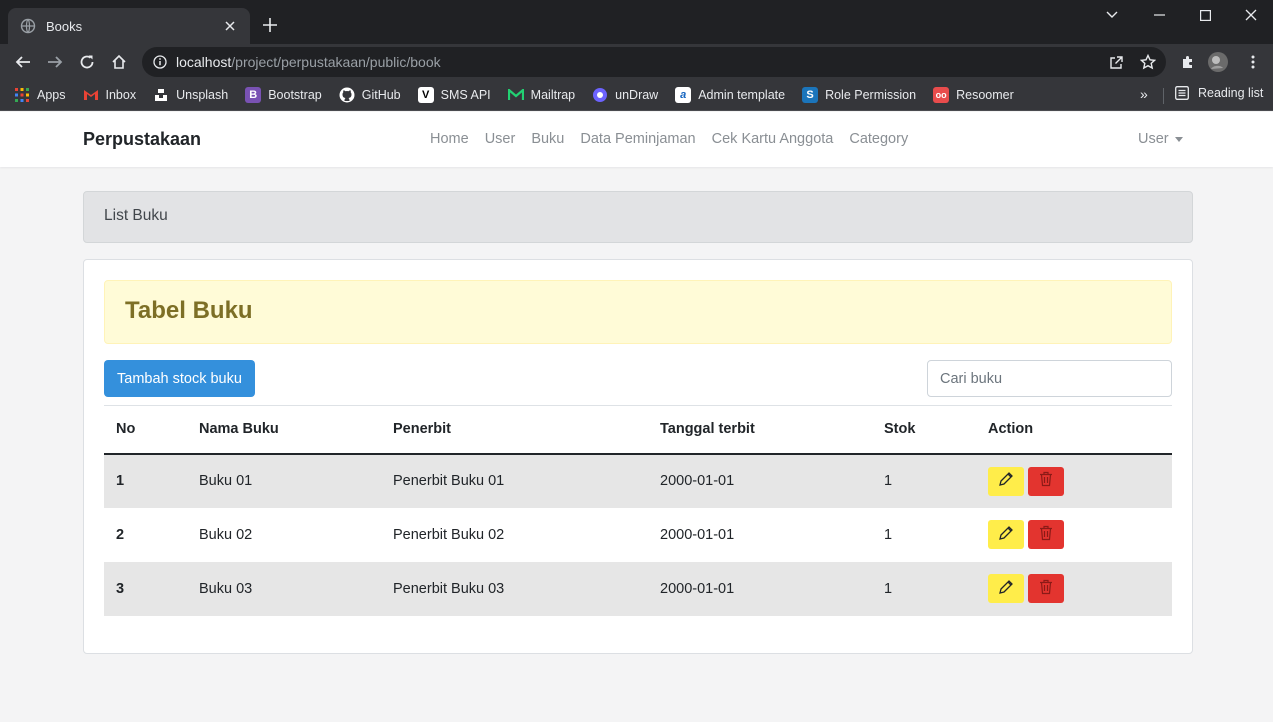  I want to click on bookmark-mailtrap: Mailtrap, so click(541, 95).